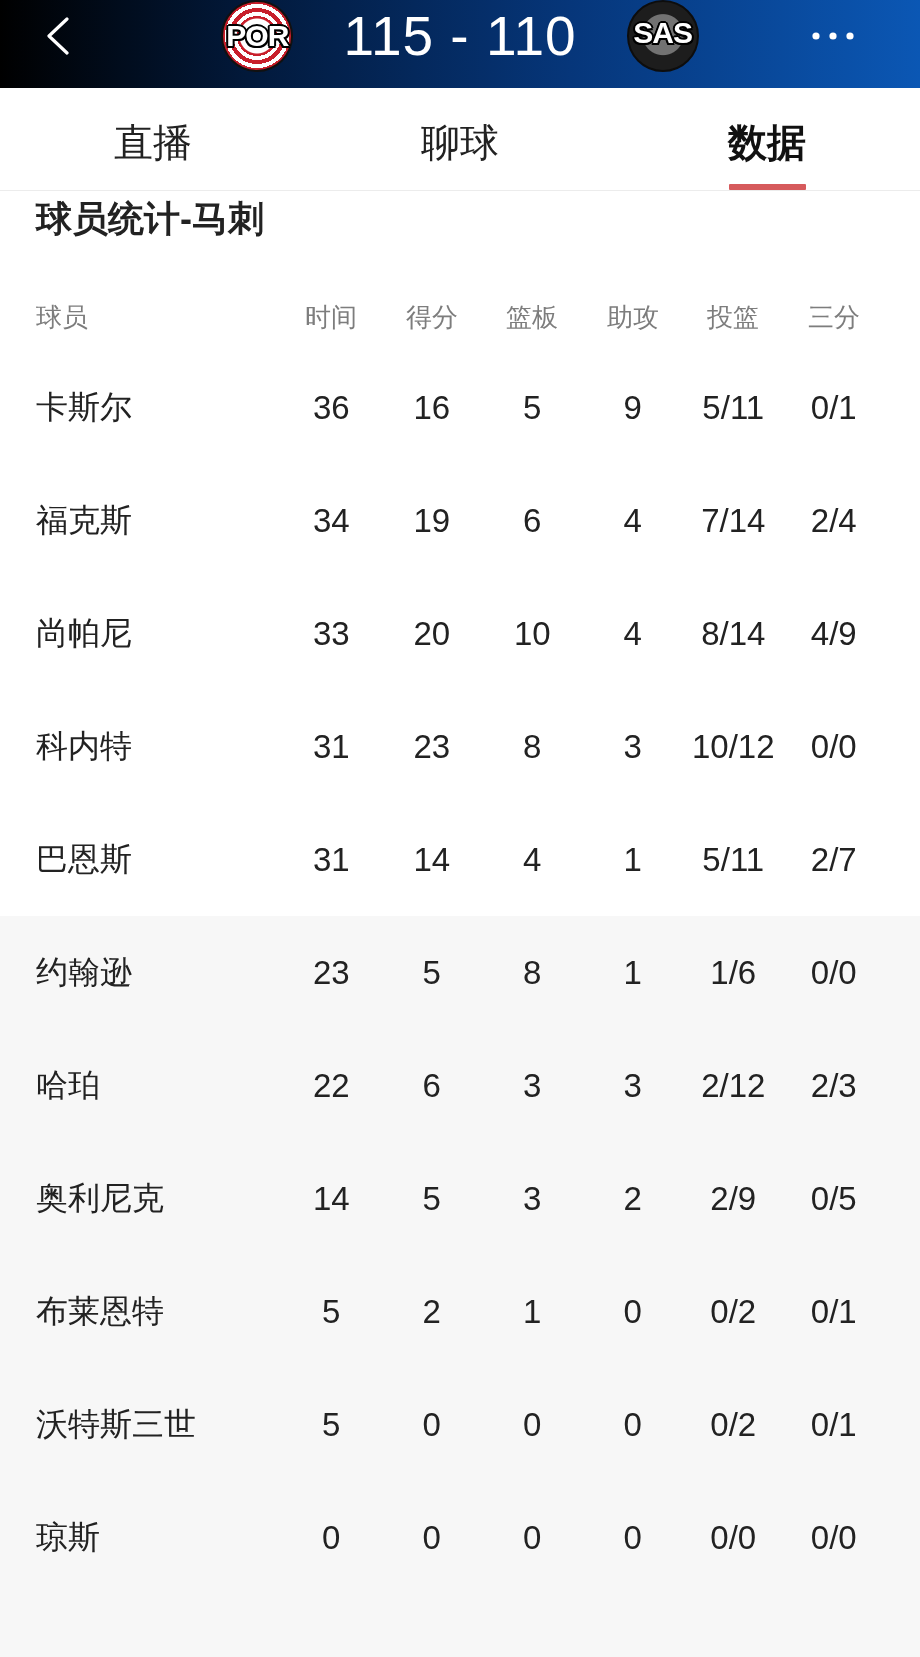  Describe the element at coordinates (431, 318) in the screenshot. I see `column-header: 得分` at that location.